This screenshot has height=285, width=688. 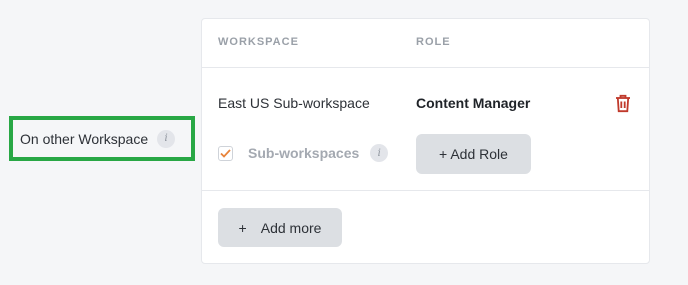 I want to click on add-more-label: Add more, so click(x=291, y=227).